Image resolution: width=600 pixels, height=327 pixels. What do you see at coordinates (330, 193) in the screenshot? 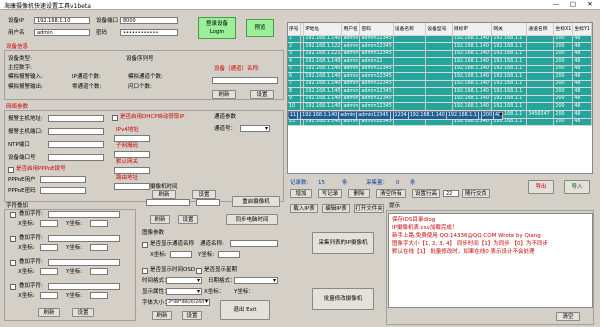
I see `write-record-button: 写记录` at bounding box center [330, 193].